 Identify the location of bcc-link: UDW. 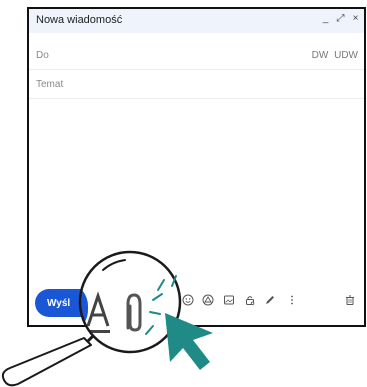
(346, 55).